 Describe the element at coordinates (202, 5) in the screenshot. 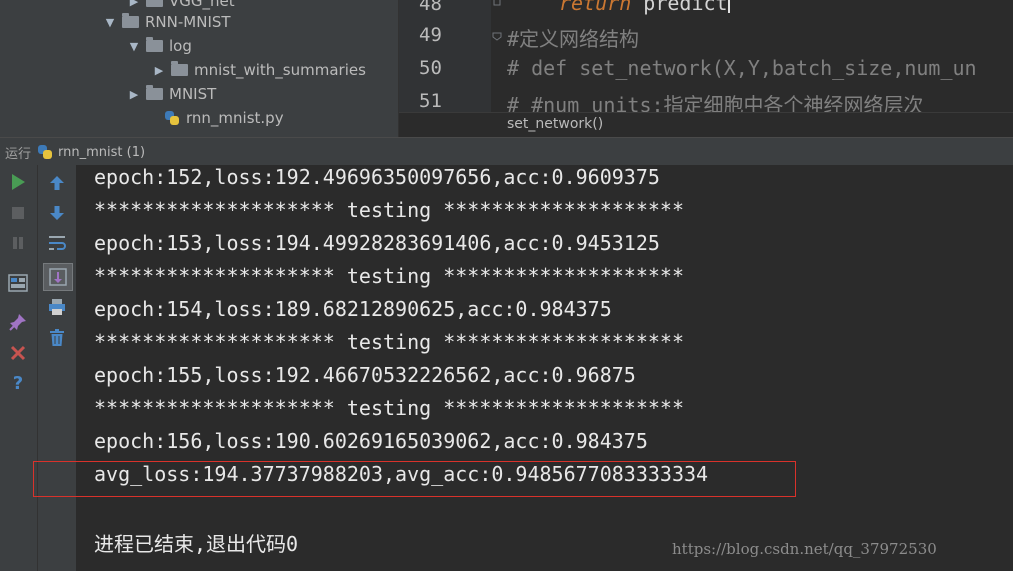

I see `tree-item-label: VGG_net` at that location.